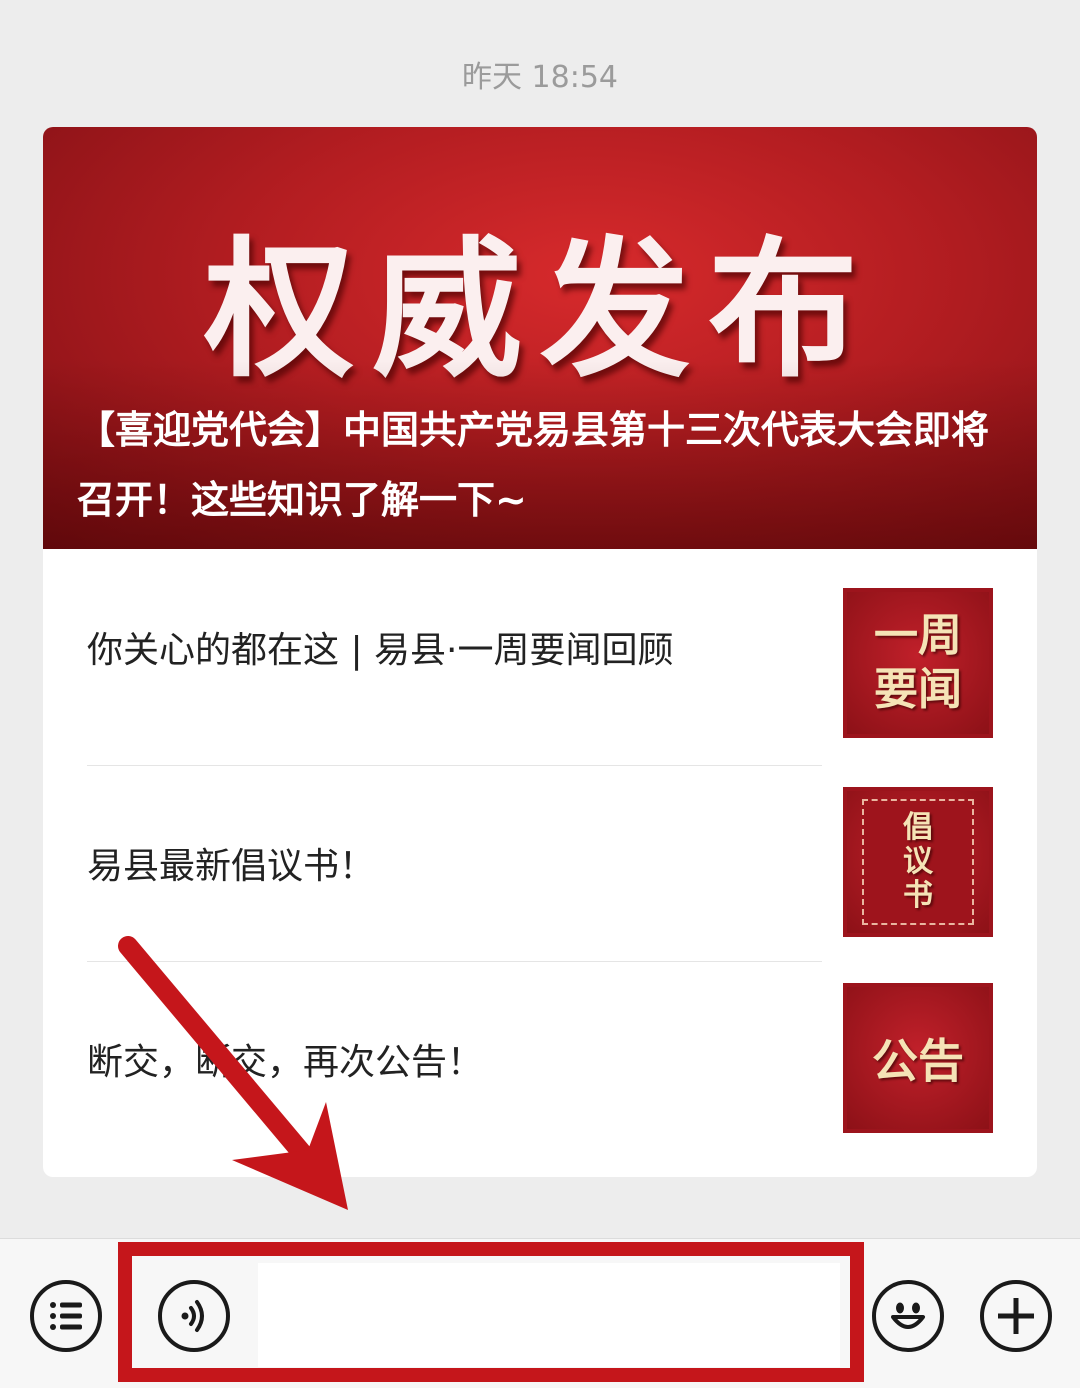 The width and height of the screenshot is (1080, 1388). I want to click on menu-icon, so click(66, 1316).